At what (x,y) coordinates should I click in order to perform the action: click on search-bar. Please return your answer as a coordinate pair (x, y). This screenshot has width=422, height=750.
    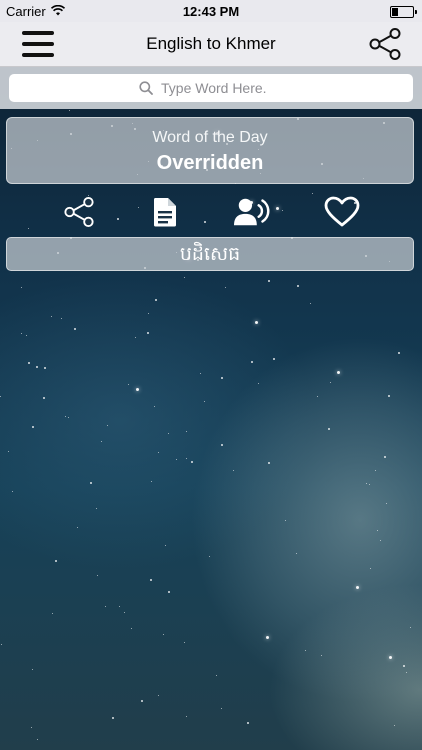
    Looking at the image, I should click on (211, 88).